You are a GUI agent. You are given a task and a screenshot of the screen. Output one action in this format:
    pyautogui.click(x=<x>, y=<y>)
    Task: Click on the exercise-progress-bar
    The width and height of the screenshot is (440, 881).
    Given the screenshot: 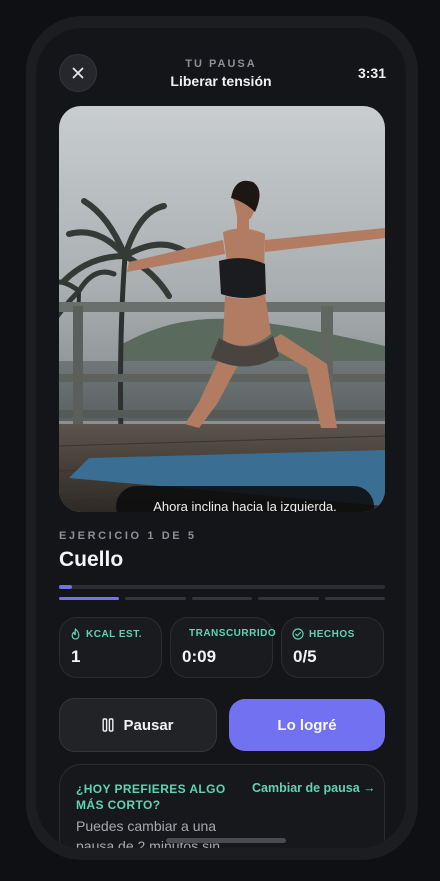 What is the action you would take?
    pyautogui.click(x=222, y=587)
    